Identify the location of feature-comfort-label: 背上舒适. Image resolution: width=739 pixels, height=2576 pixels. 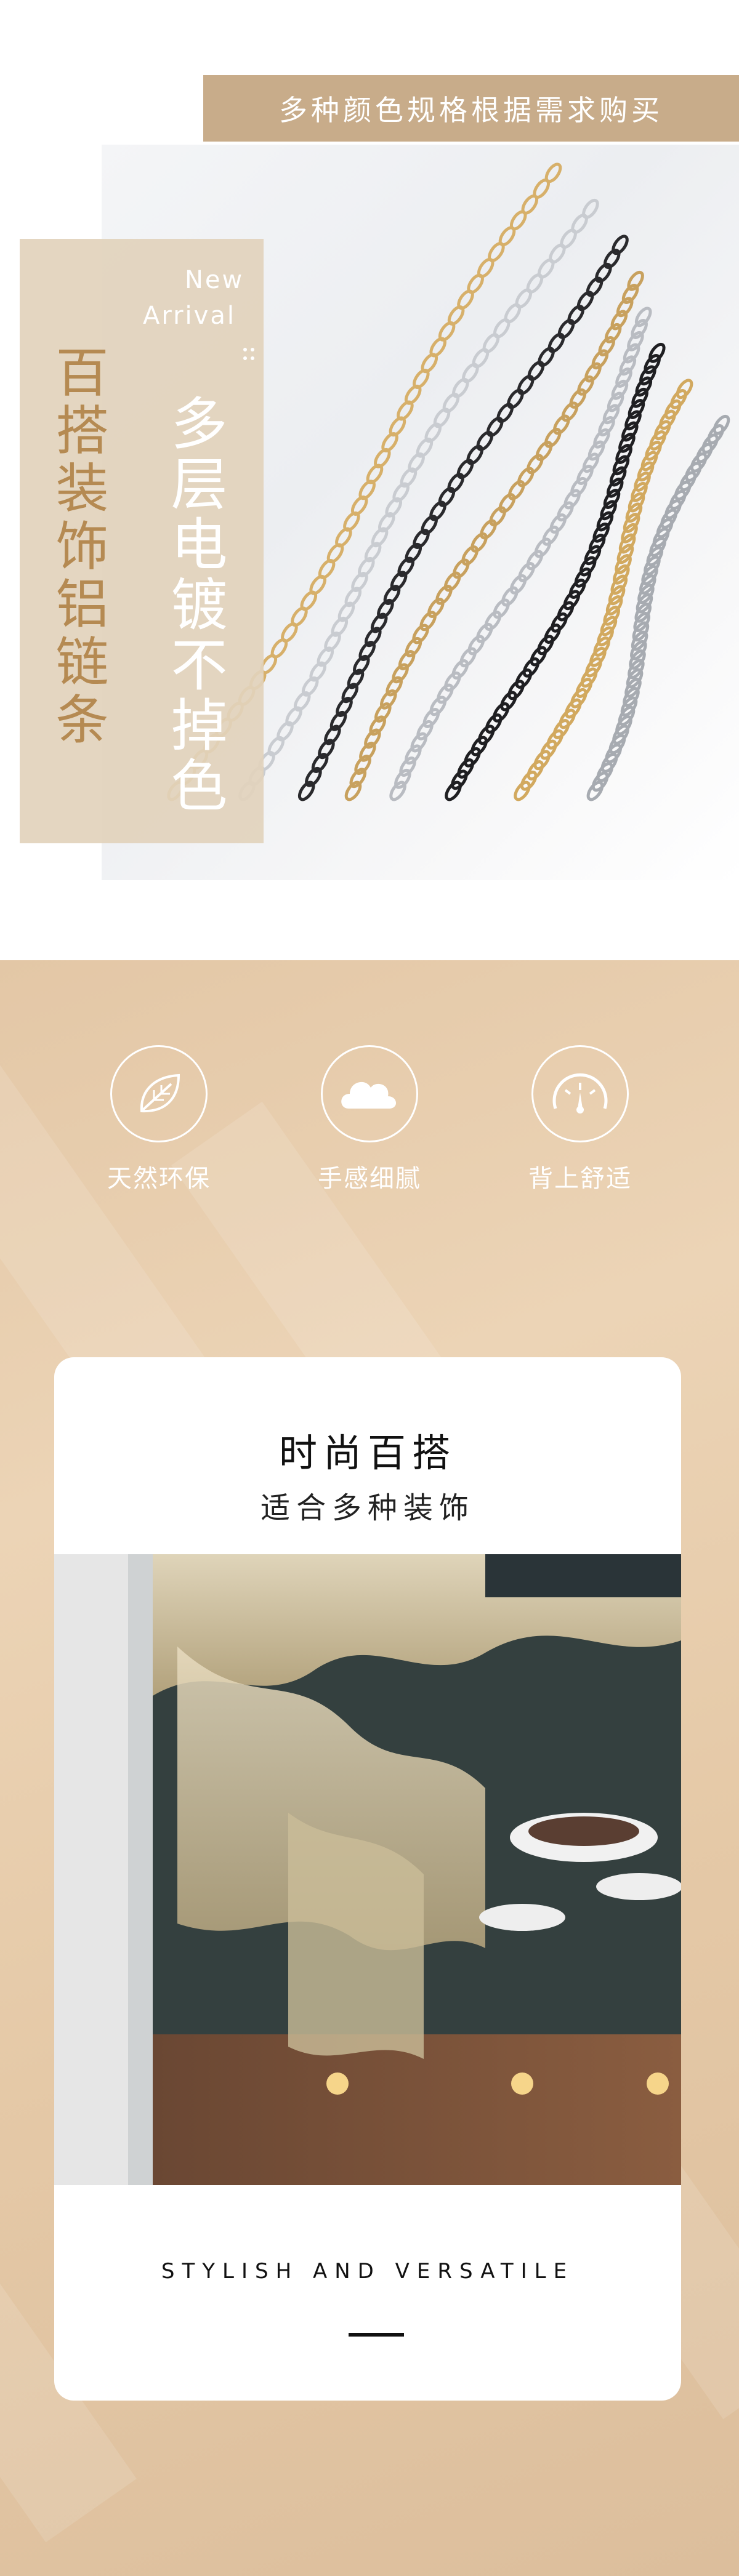
(580, 1179).